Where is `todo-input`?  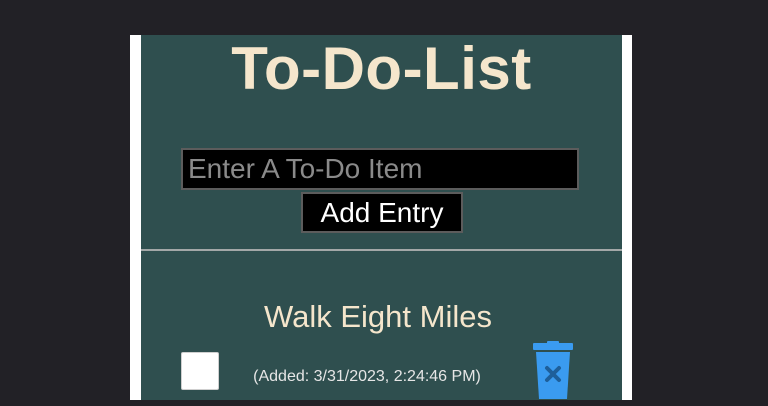 todo-input is located at coordinates (380, 169).